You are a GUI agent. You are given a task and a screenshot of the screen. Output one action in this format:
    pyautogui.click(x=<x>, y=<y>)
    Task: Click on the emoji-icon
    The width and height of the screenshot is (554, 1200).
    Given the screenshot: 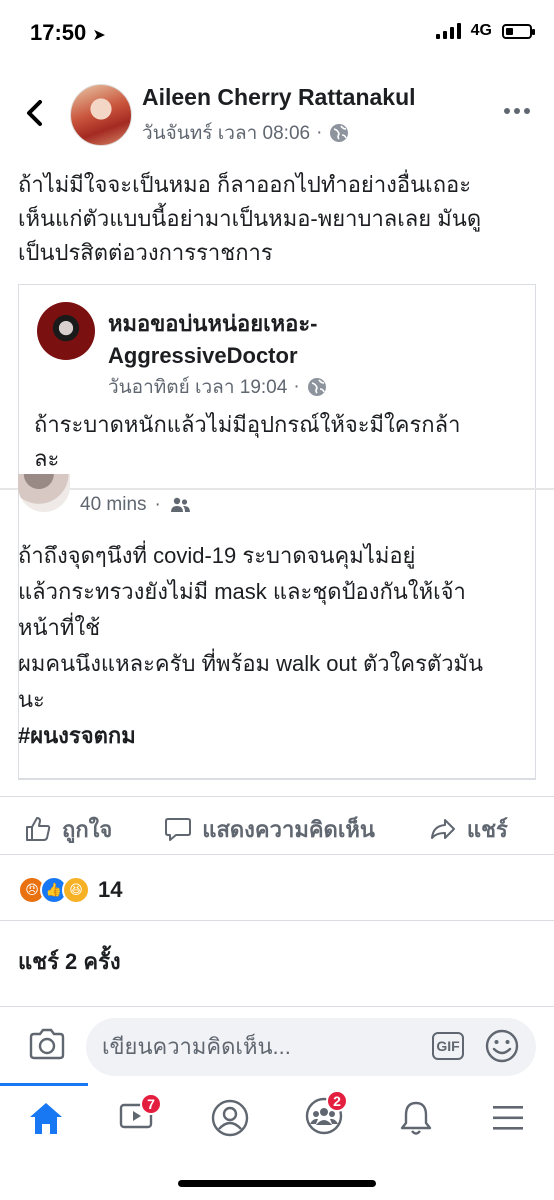 What is the action you would take?
    pyautogui.click(x=502, y=1048)
    